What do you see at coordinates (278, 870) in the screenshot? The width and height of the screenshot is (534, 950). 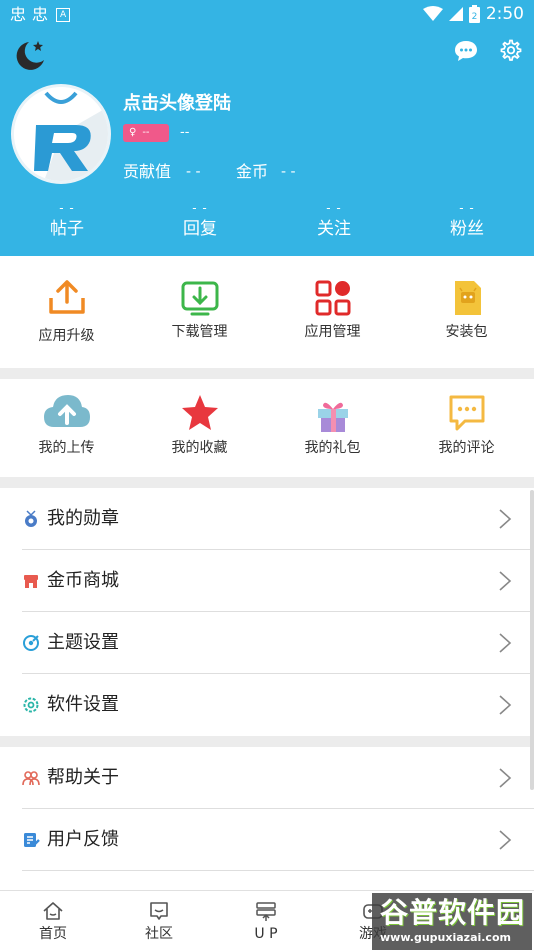 I see `divider` at bounding box center [278, 870].